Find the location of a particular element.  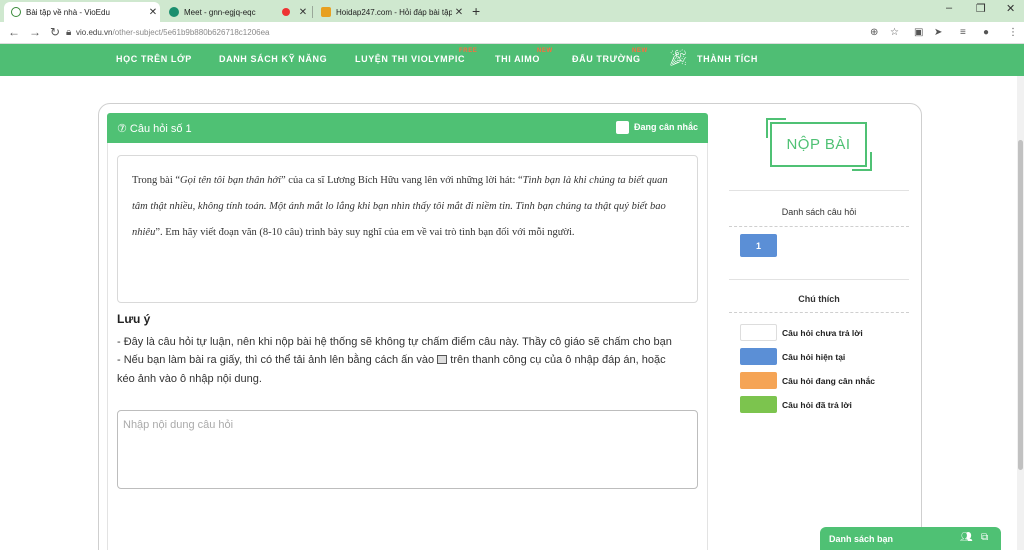

note-title: Lưu ý is located at coordinates (134, 319).